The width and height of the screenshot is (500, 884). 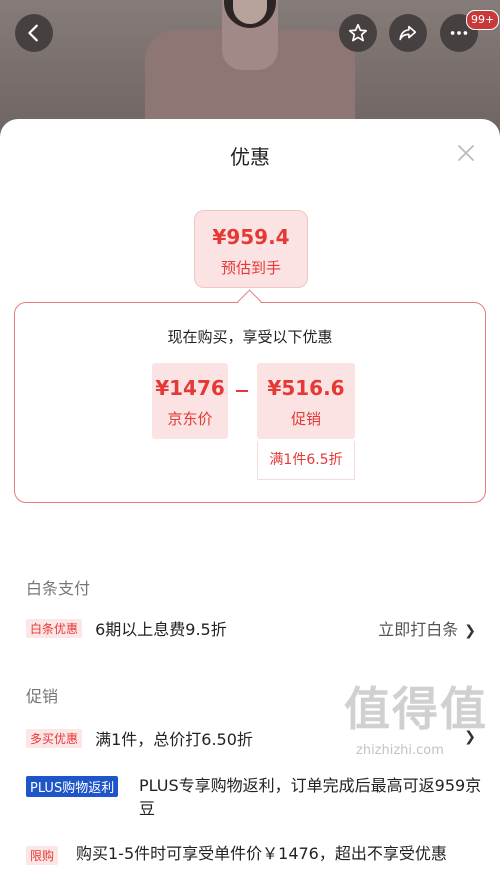 What do you see at coordinates (400, 750) in the screenshot?
I see `watermark-url: zhizhizhi.com` at bounding box center [400, 750].